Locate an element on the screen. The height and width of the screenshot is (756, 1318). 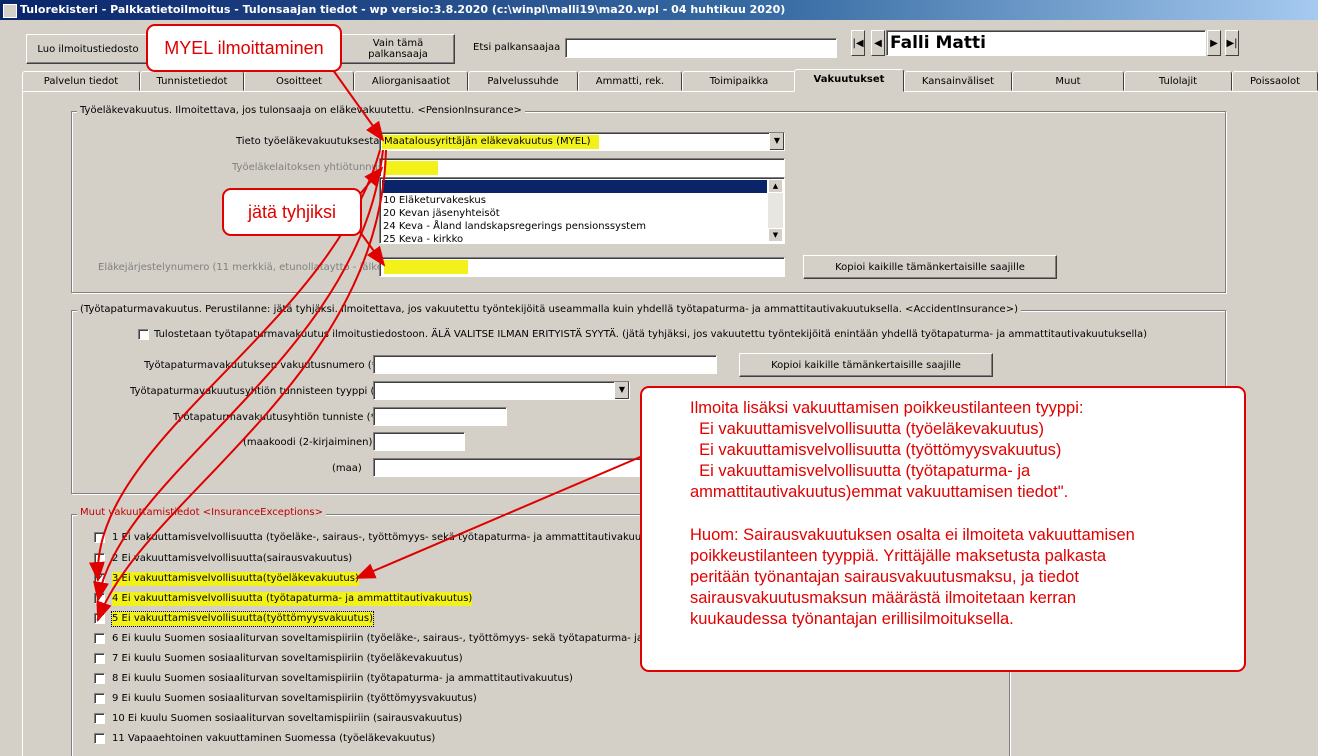
arrow-note is located at coordinates (518, 509).